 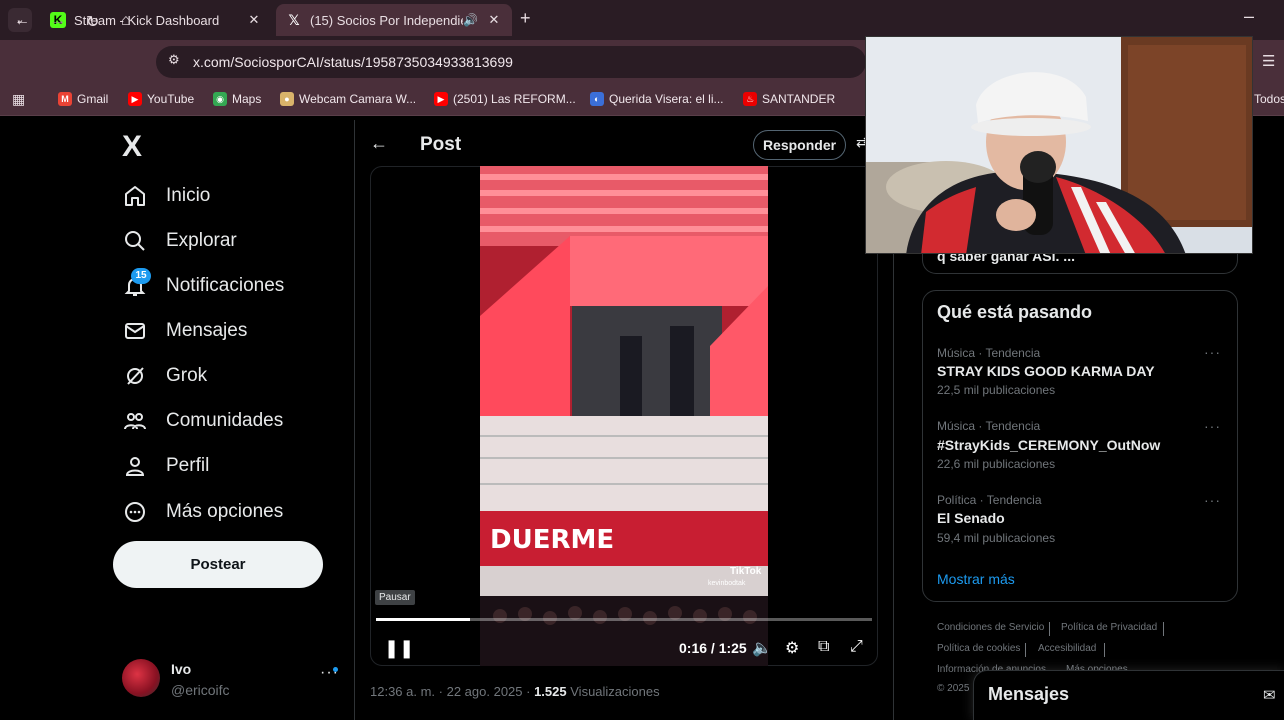 I want to click on sidebar-item-grok: Grok, so click(x=164, y=376).